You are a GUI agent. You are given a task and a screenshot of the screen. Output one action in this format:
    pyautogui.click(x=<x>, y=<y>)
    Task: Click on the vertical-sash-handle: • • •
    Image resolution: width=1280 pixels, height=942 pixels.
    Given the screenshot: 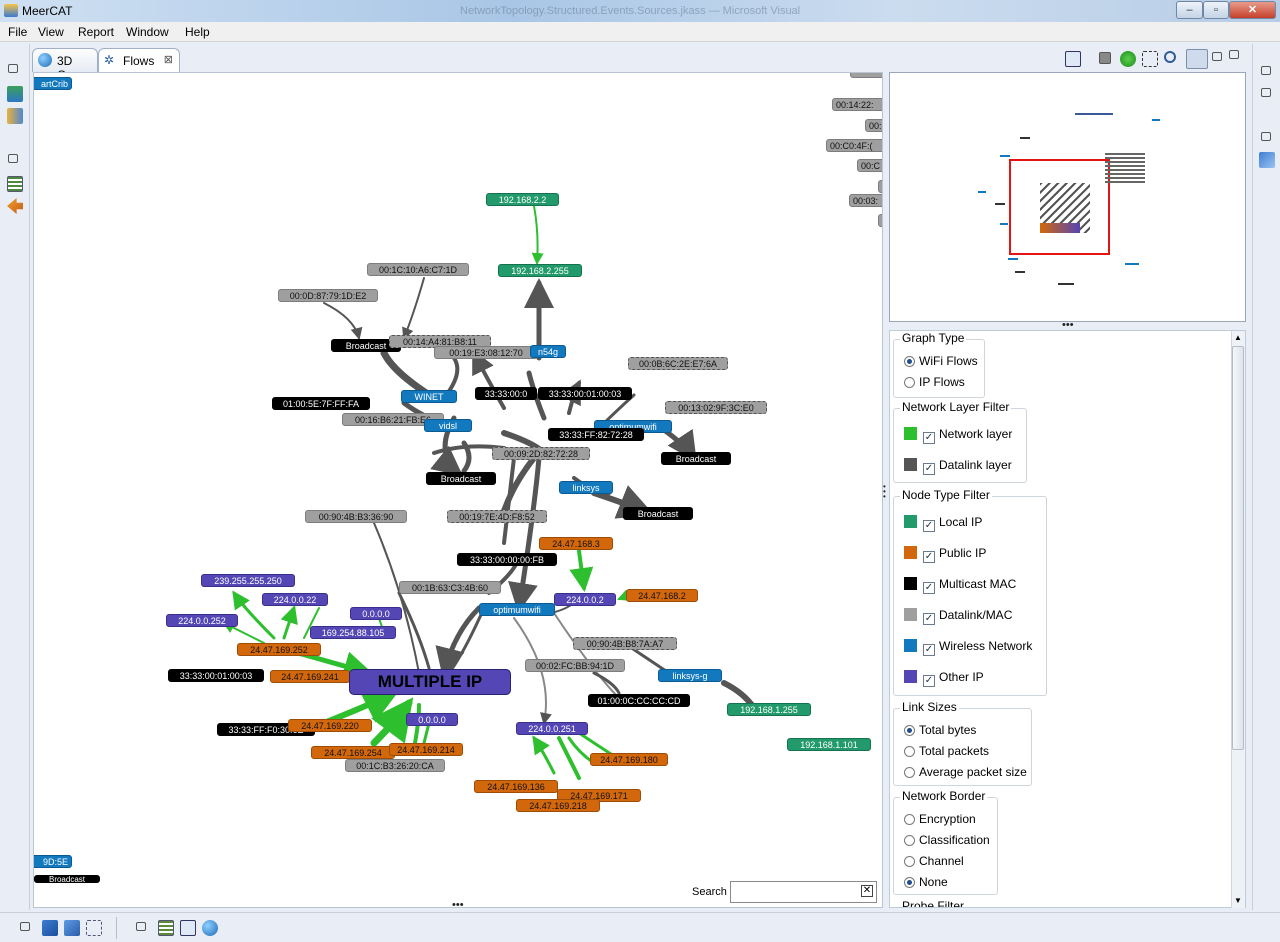 What is the action you would take?
    pyautogui.click(x=885, y=492)
    